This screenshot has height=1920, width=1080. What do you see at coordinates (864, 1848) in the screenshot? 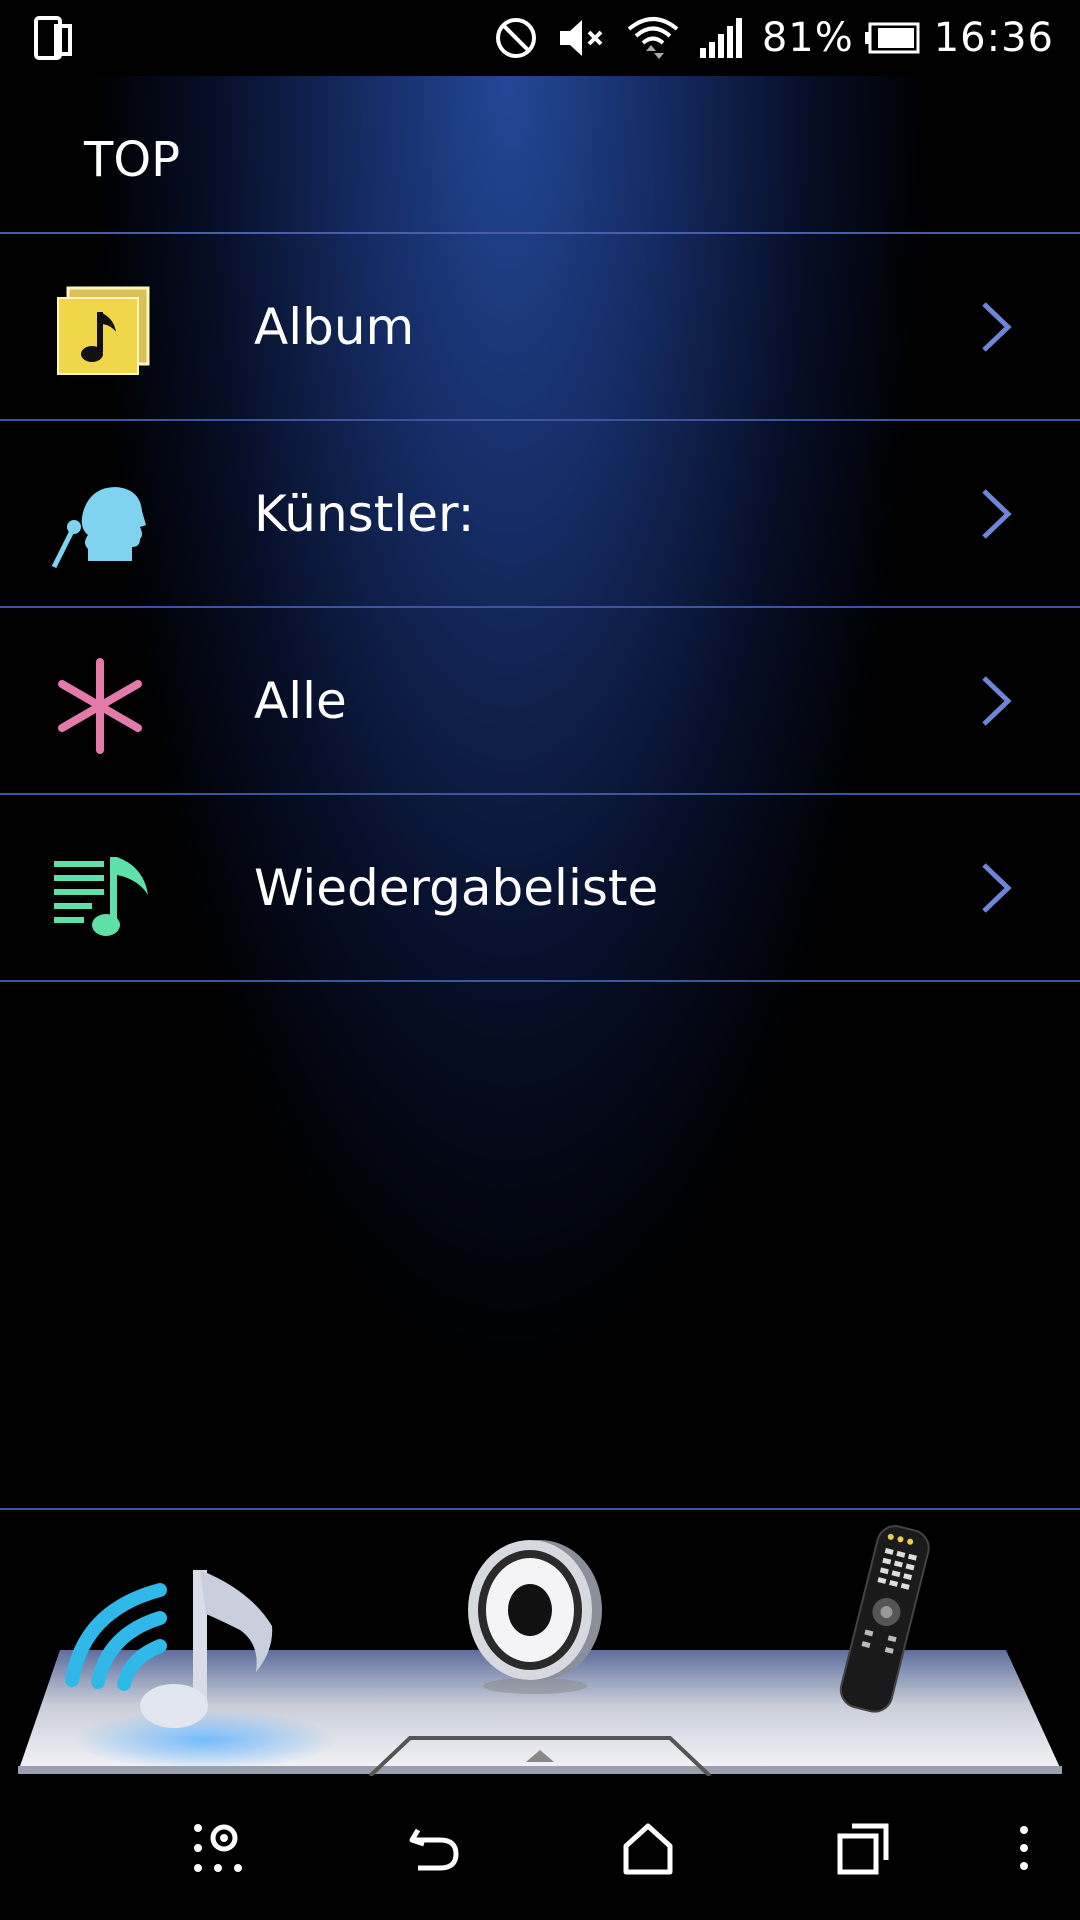
I see `recent-apps-icon` at bounding box center [864, 1848].